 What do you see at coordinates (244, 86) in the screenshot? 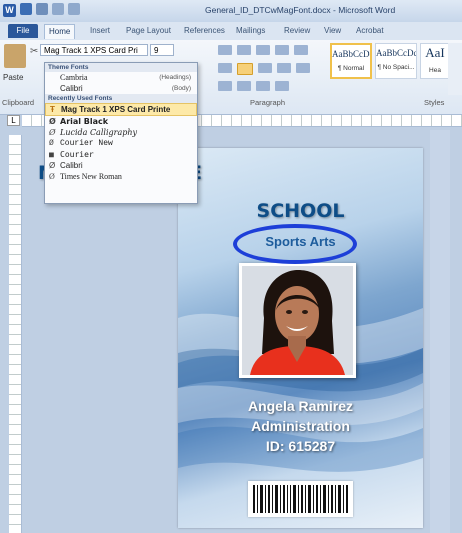
I see `borders-icon` at bounding box center [244, 86].